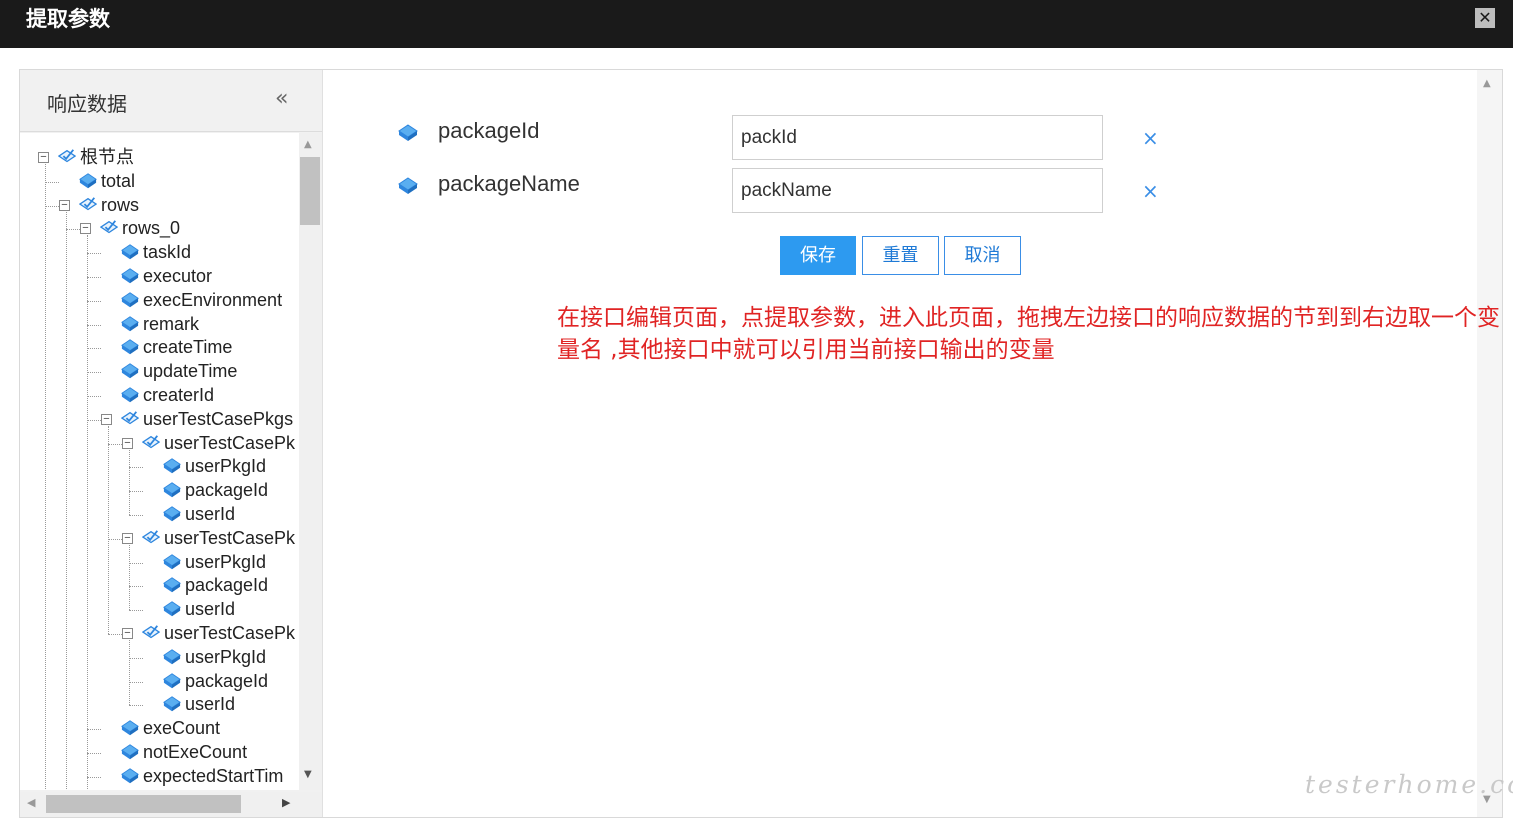  Describe the element at coordinates (1485, 18) in the screenshot. I see `close-icon: ✕` at that location.